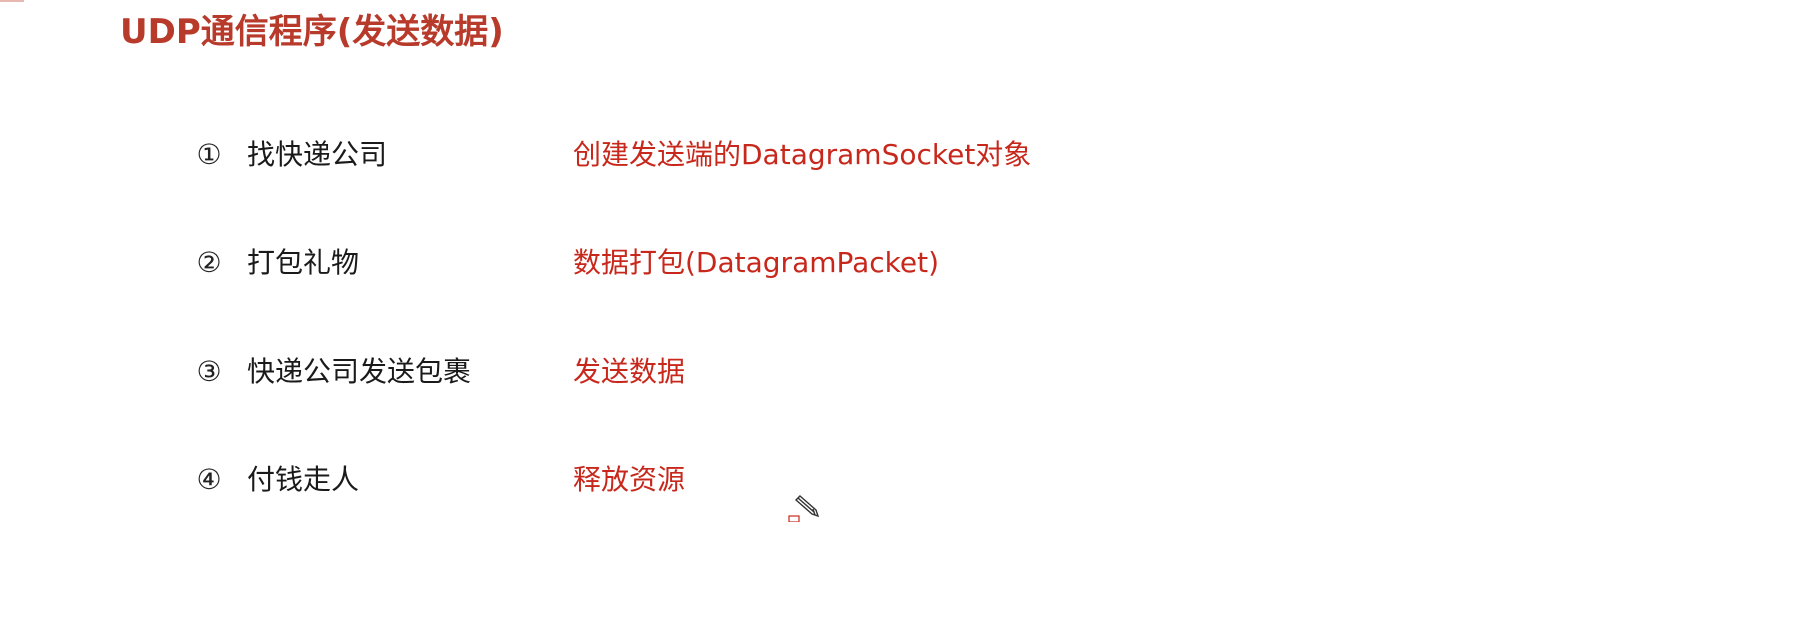 The image size is (1799, 626). I want to click on step-description: 释放资源, so click(629, 479).